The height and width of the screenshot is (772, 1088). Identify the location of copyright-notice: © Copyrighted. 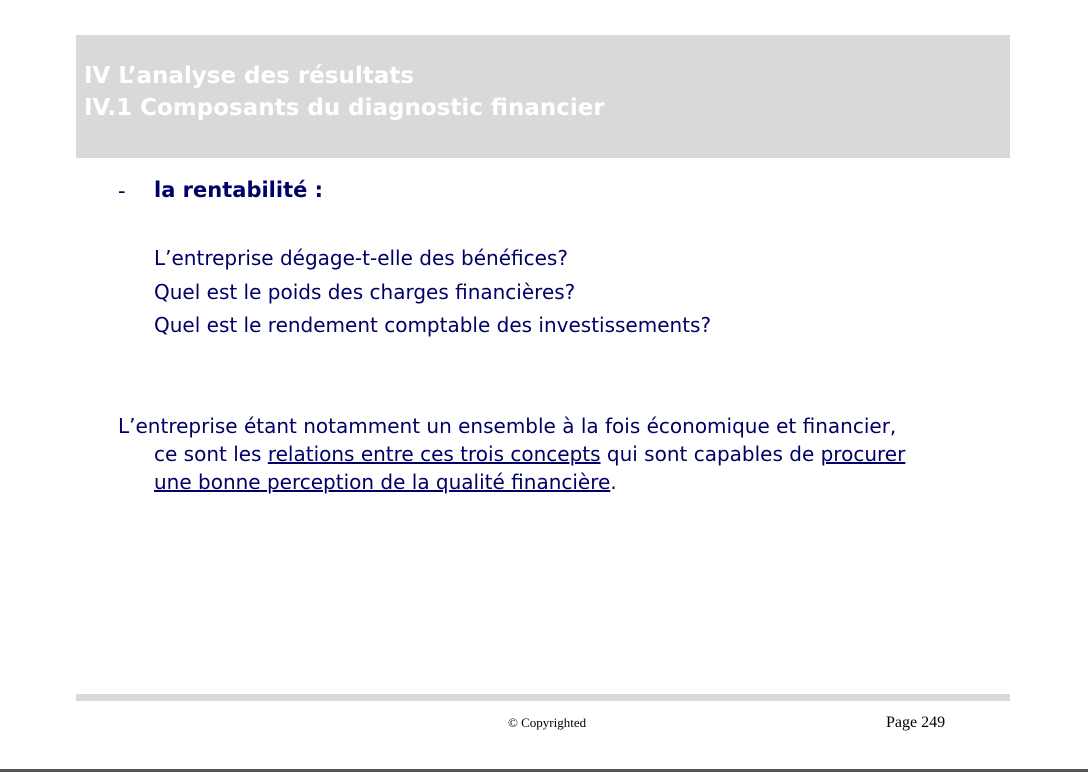
(547, 722).